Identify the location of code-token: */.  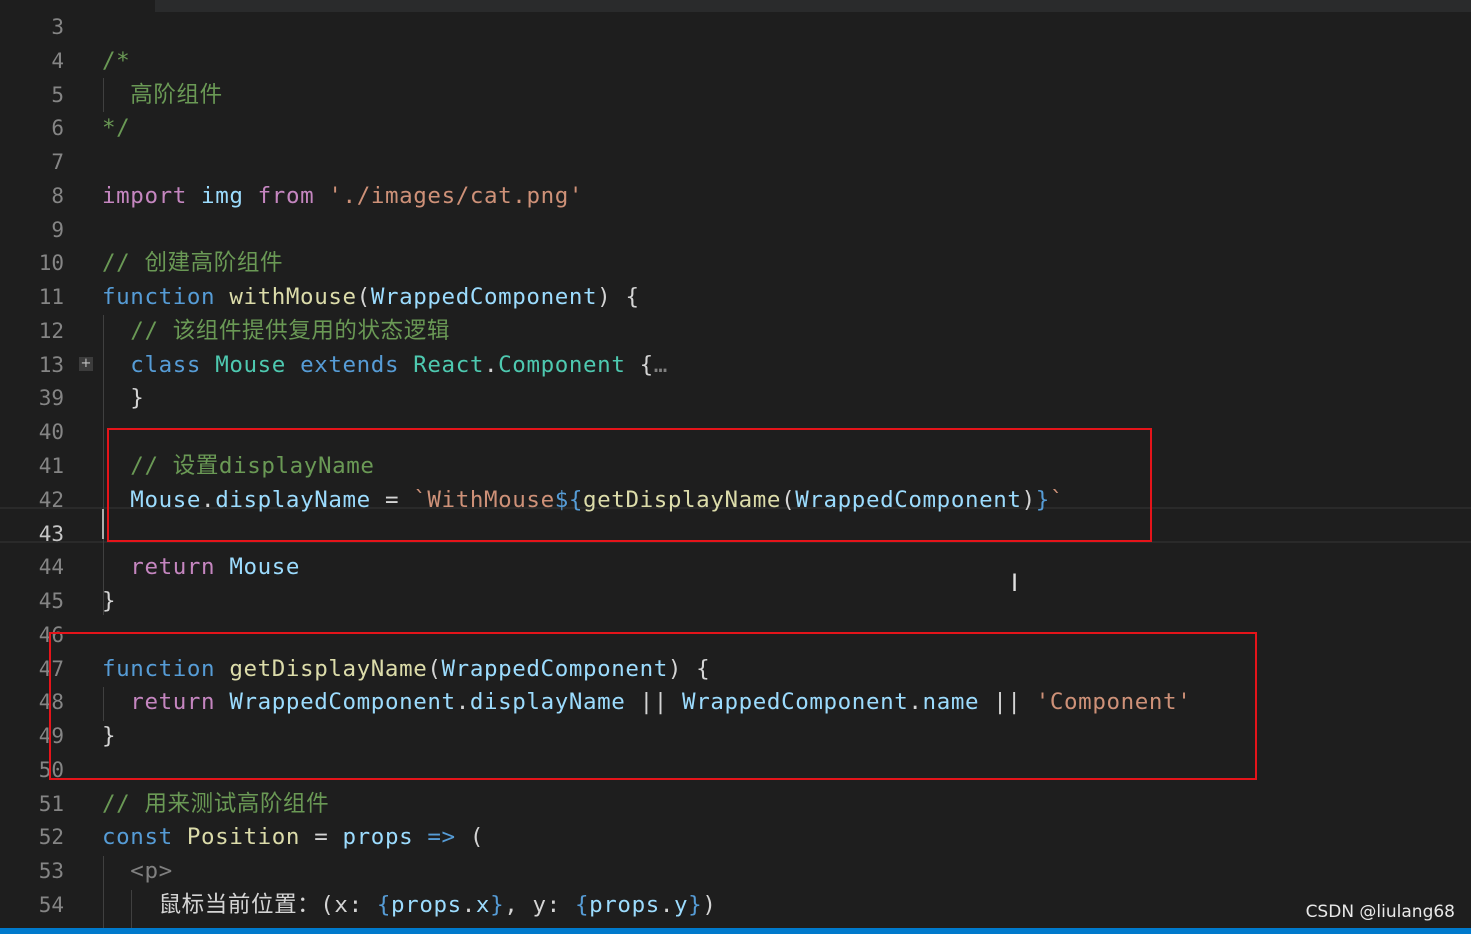
(116, 128).